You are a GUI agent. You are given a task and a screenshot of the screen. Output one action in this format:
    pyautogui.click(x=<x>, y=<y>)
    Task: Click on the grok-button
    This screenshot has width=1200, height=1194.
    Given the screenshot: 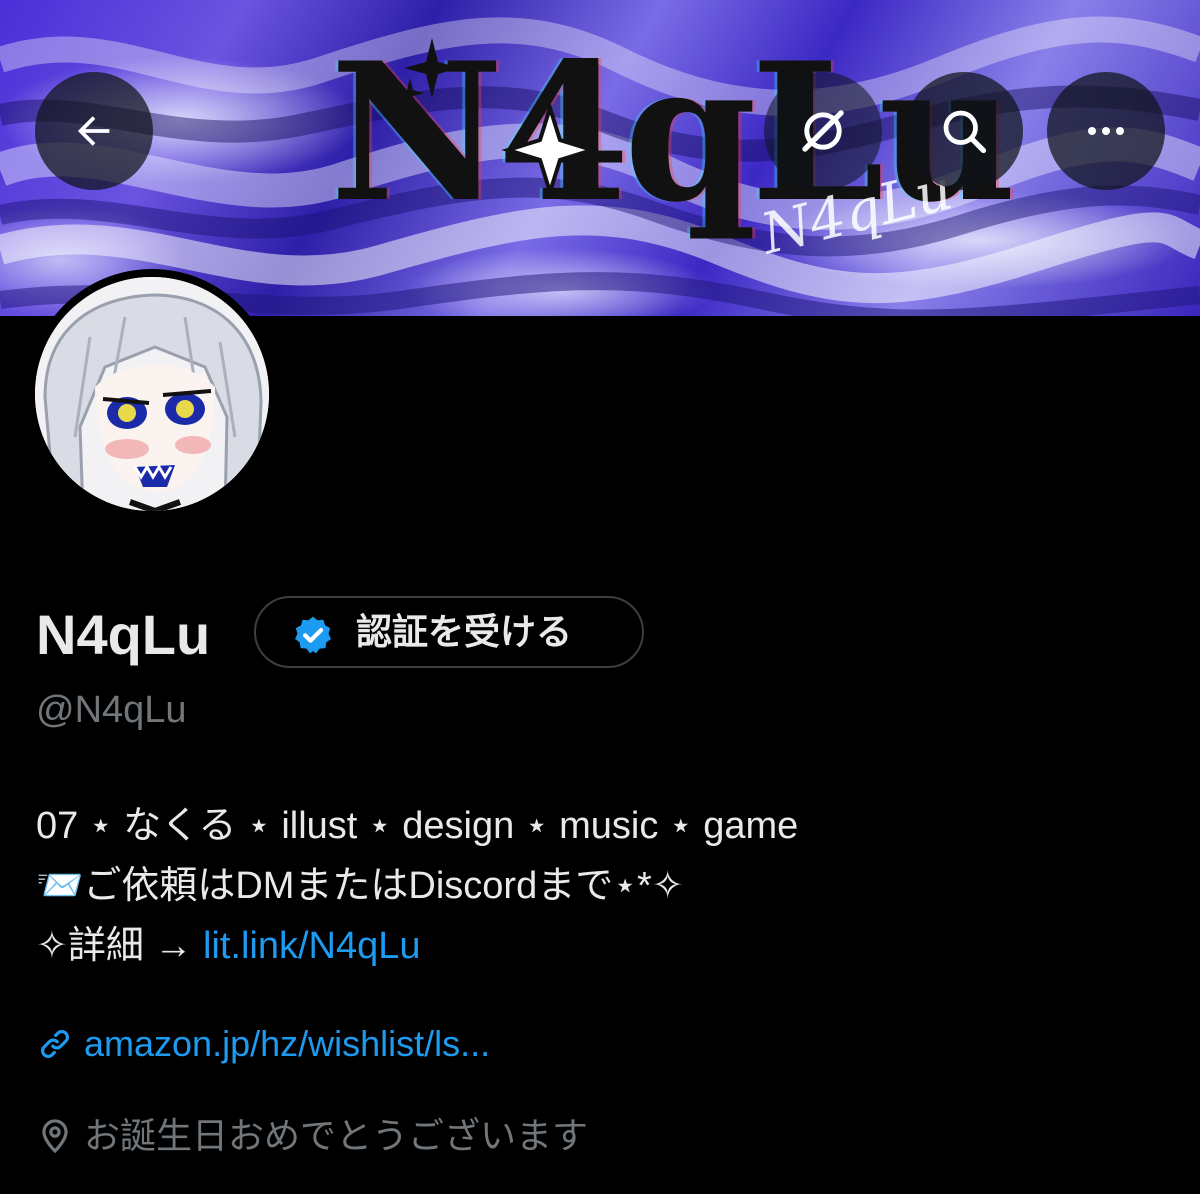 What is the action you would take?
    pyautogui.click(x=823, y=131)
    